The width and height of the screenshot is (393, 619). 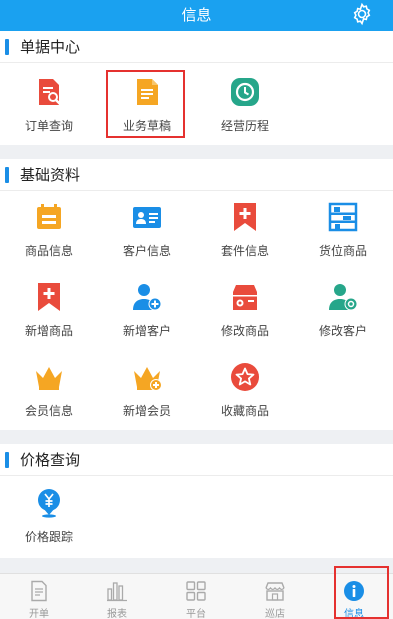 What do you see at coordinates (245, 317) in the screenshot?
I see `tile-edit-product: 修改商品` at bounding box center [245, 317].